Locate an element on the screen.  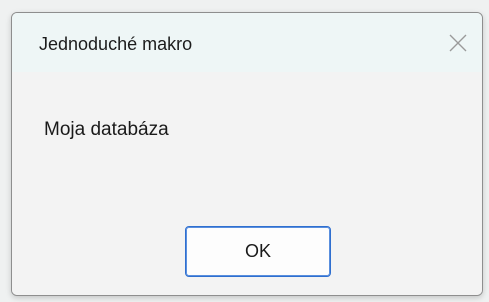
ok-button: OK is located at coordinates (258, 251).